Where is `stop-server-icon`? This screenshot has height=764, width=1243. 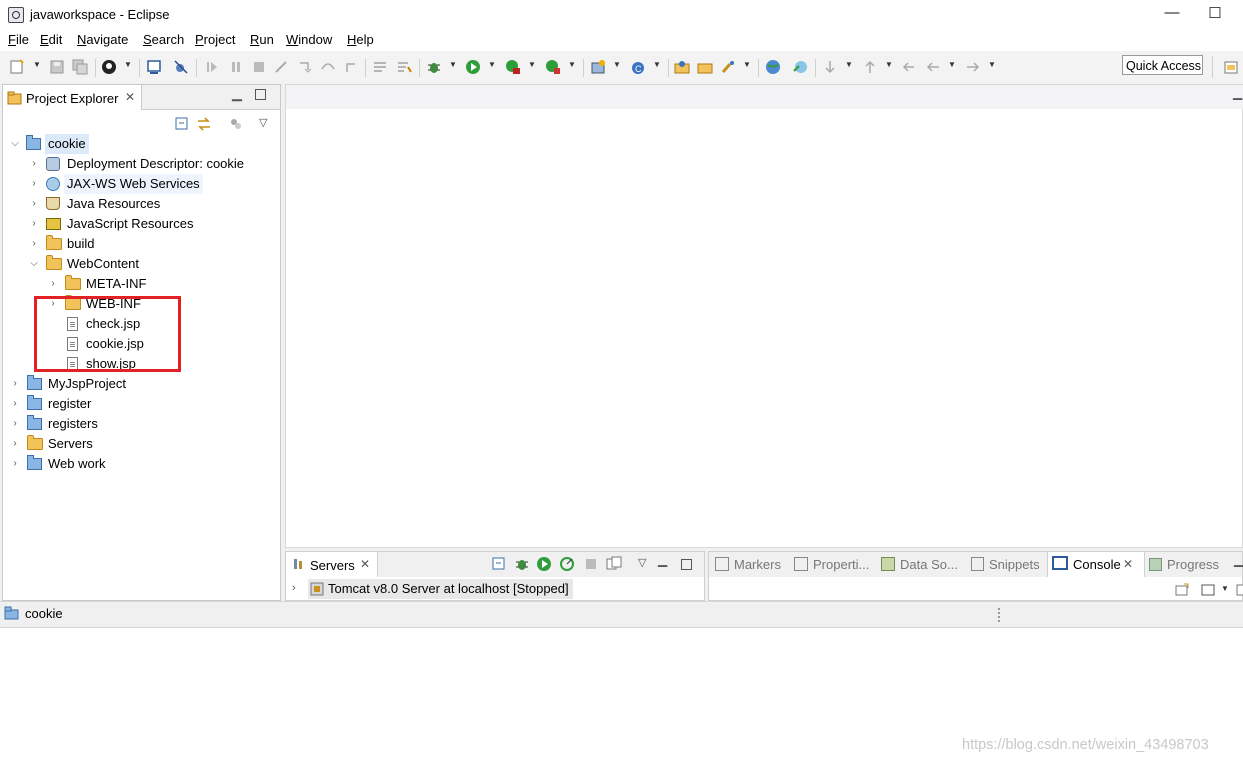
stop-server-icon is located at coordinates (591, 565).